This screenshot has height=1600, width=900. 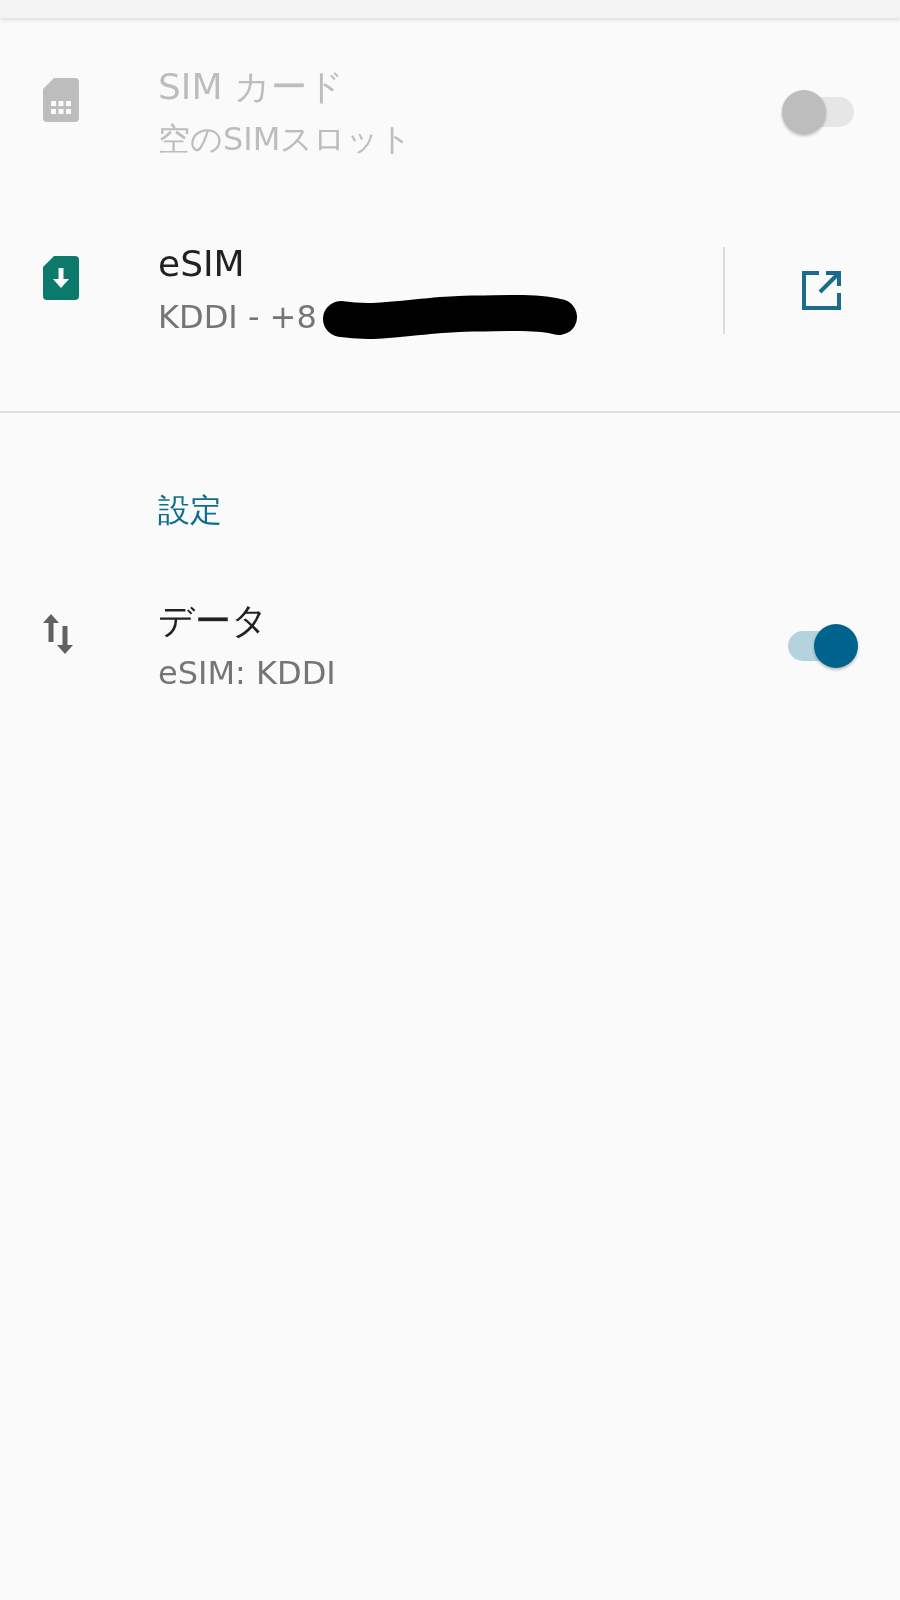 I want to click on item-title: データ, so click(x=213, y=621).